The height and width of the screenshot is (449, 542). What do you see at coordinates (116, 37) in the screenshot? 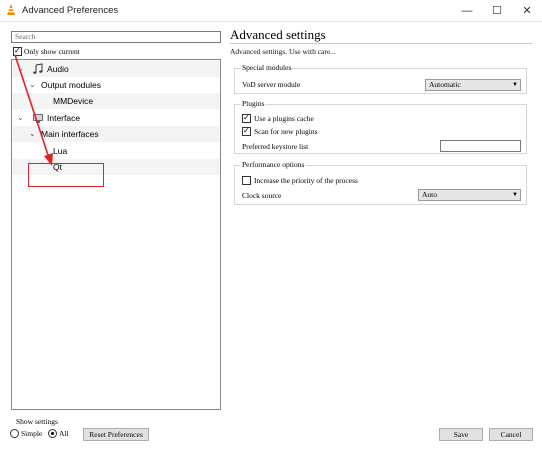
I see `search-input: Search` at bounding box center [116, 37].